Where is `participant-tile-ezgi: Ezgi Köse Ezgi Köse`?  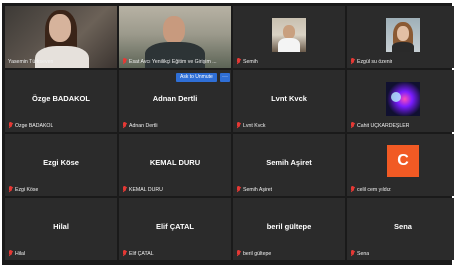
participant-tile-ezgi: Ezgi Köse Ezgi Köse is located at coordinates (61, 165).